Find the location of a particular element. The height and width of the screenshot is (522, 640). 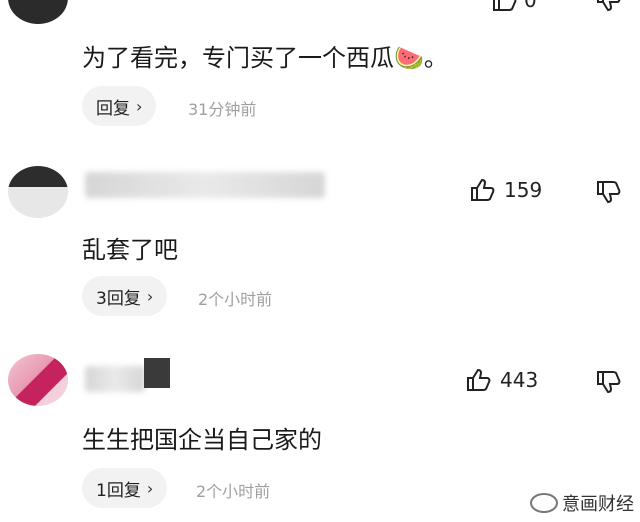

reply-label: 1回复 is located at coordinates (118, 490).